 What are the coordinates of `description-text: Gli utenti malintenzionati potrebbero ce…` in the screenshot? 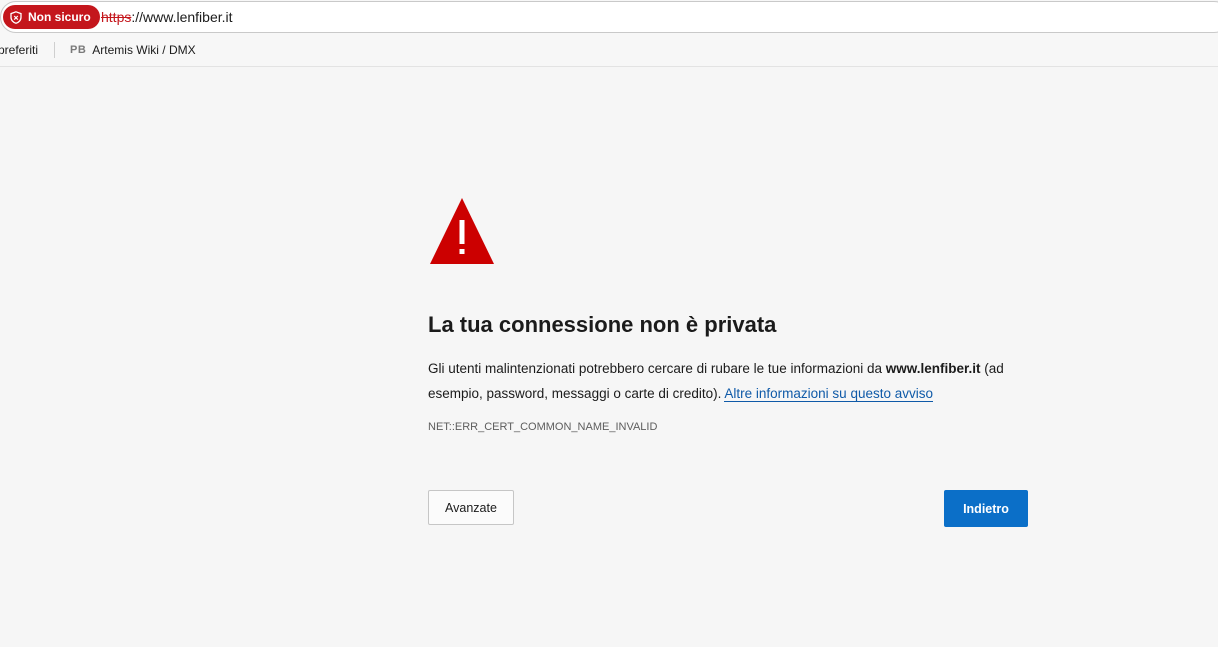 It's located at (657, 368).